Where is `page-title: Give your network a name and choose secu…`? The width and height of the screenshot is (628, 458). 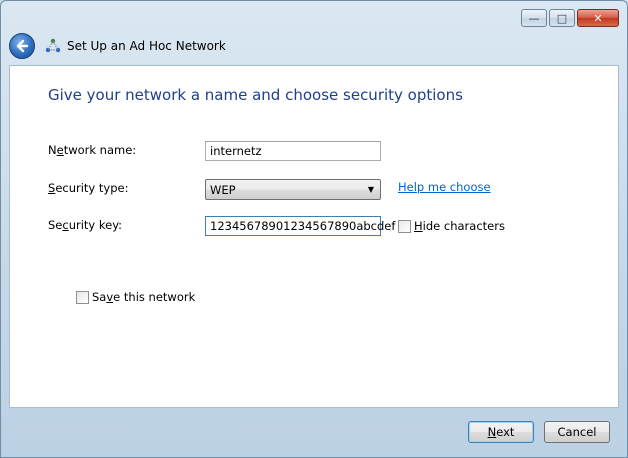 page-title: Give your network a name and choose secu… is located at coordinates (255, 95).